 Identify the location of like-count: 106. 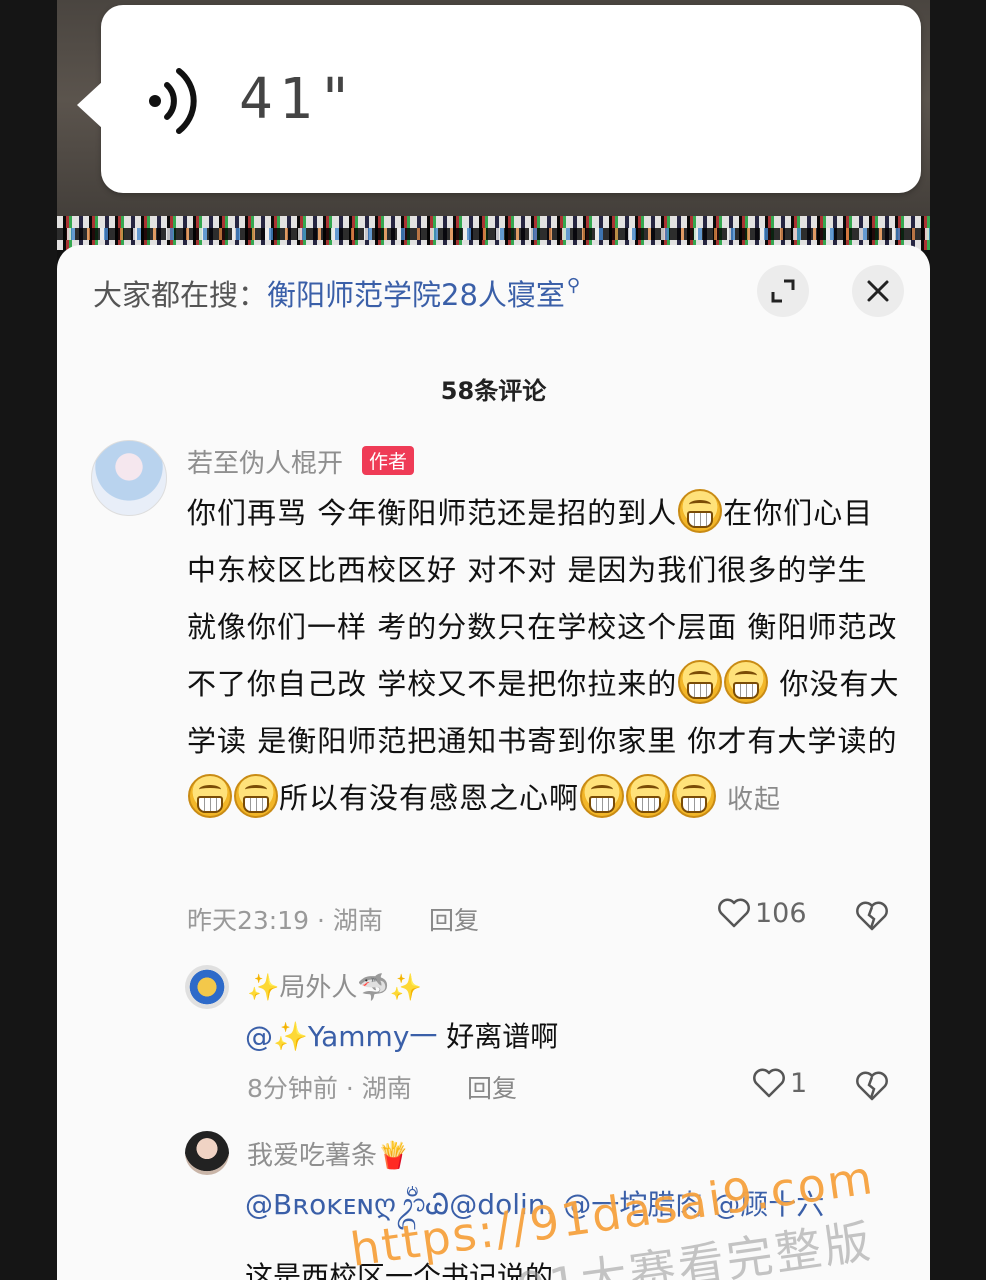
(781, 913).